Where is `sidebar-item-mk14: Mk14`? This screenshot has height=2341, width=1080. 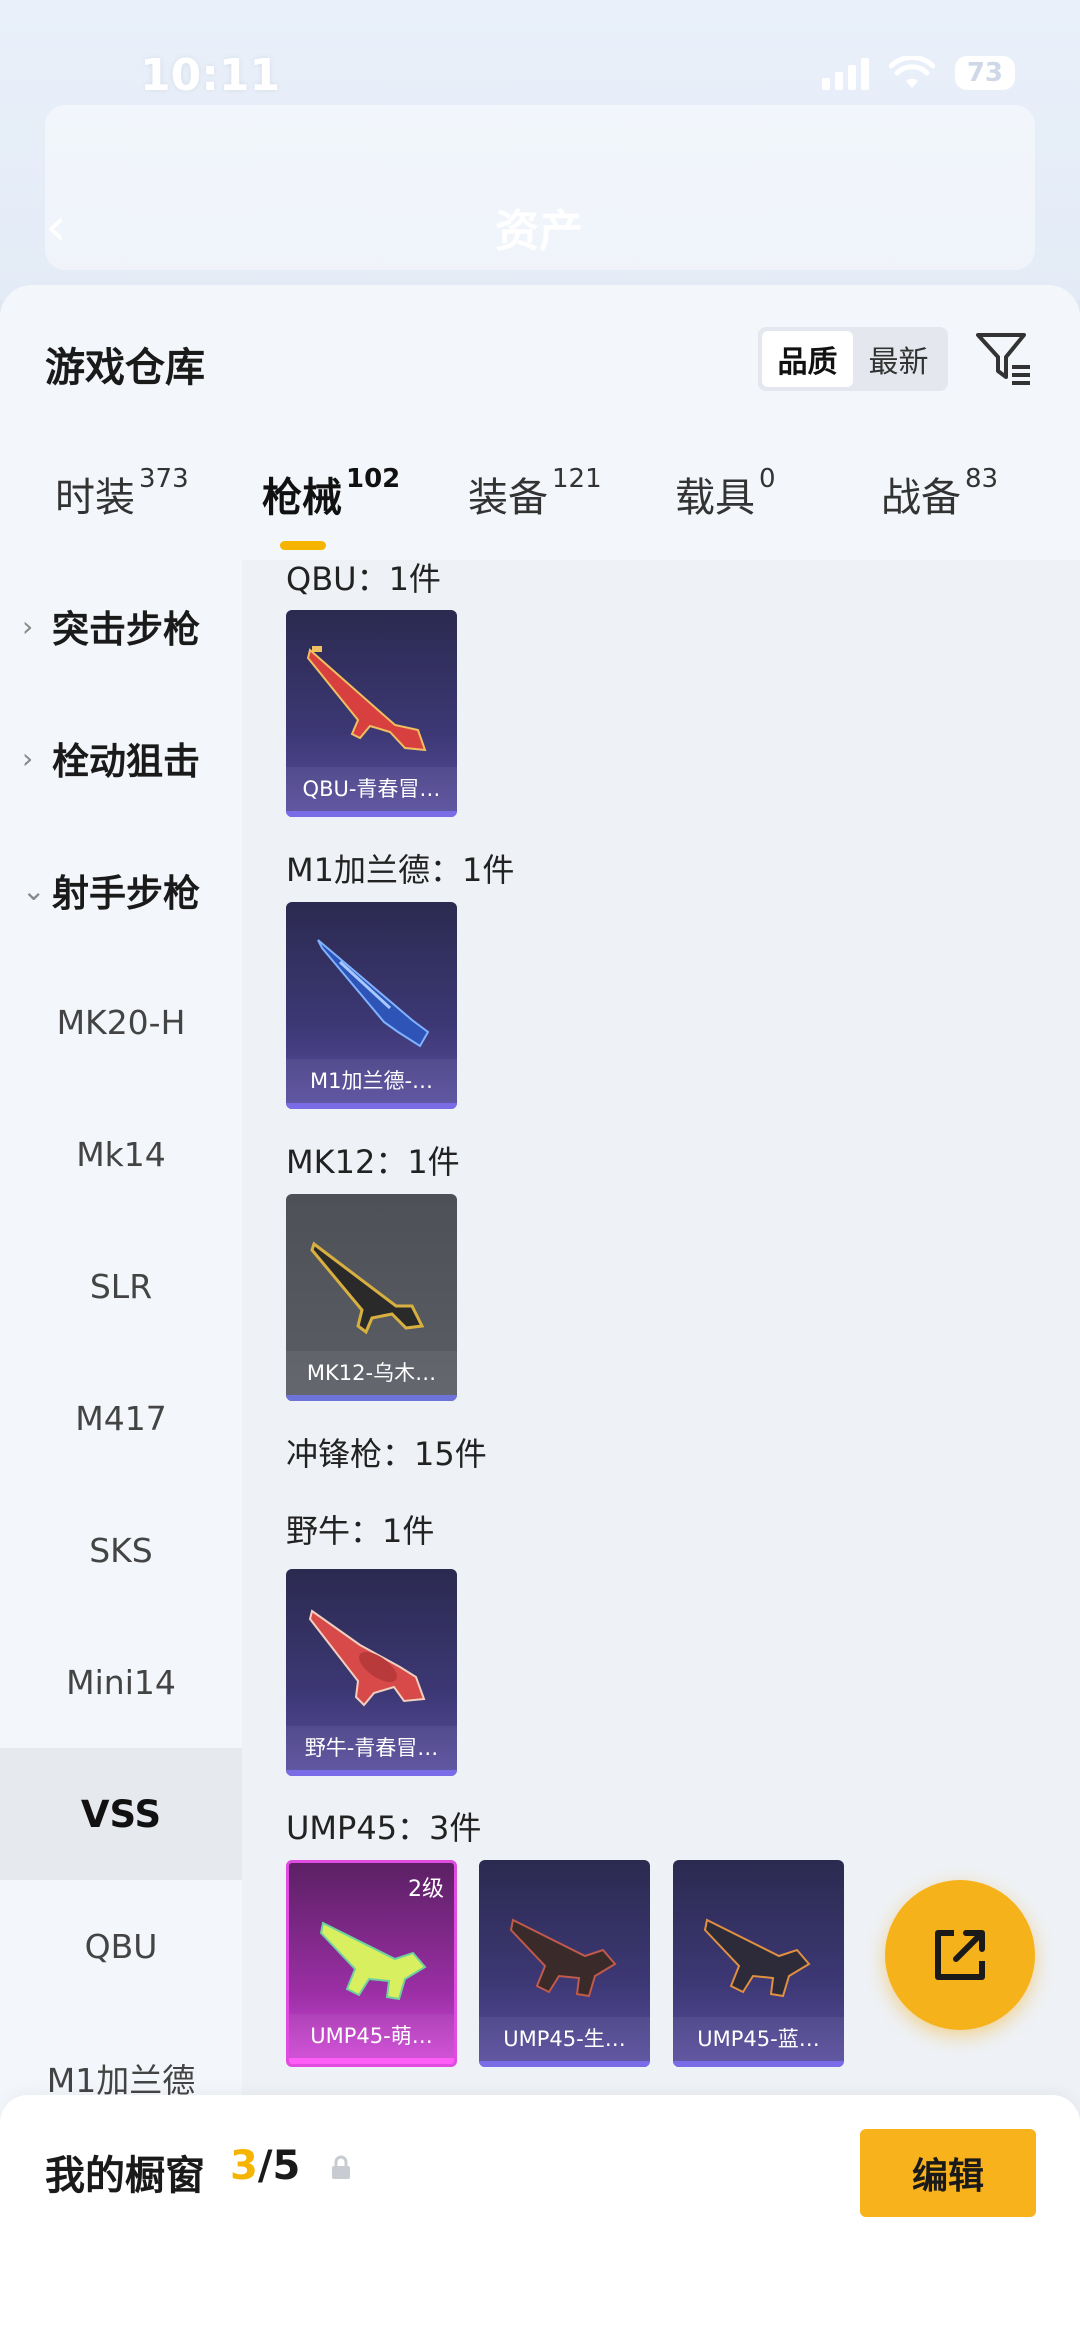
sidebar-item-mk14: Mk14 is located at coordinates (121, 1154).